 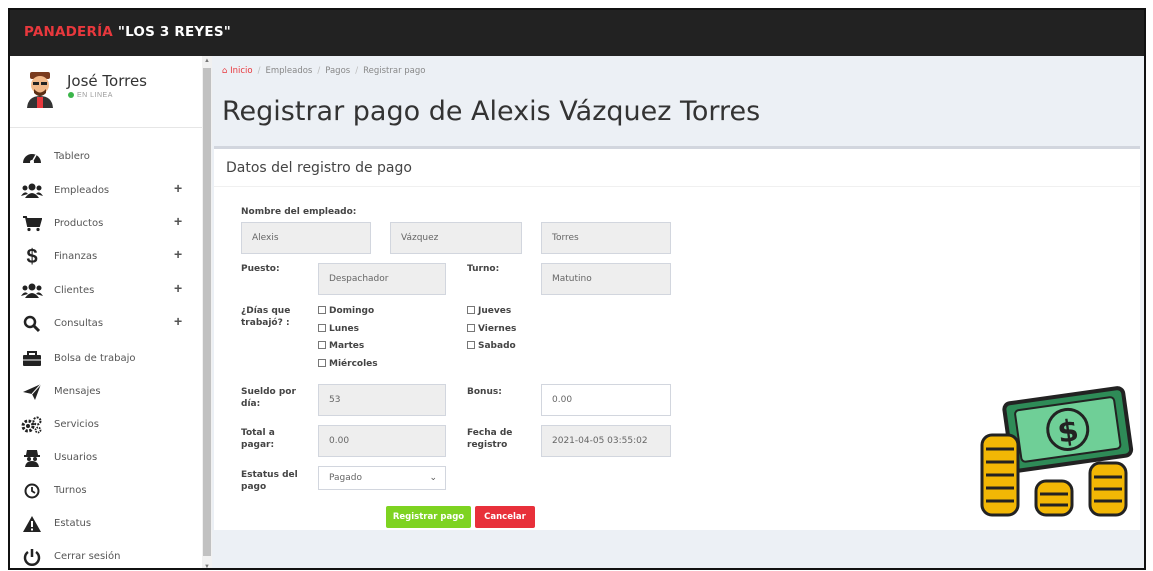 I want to click on checkbox-lunes: Lunes, so click(x=338, y=329).